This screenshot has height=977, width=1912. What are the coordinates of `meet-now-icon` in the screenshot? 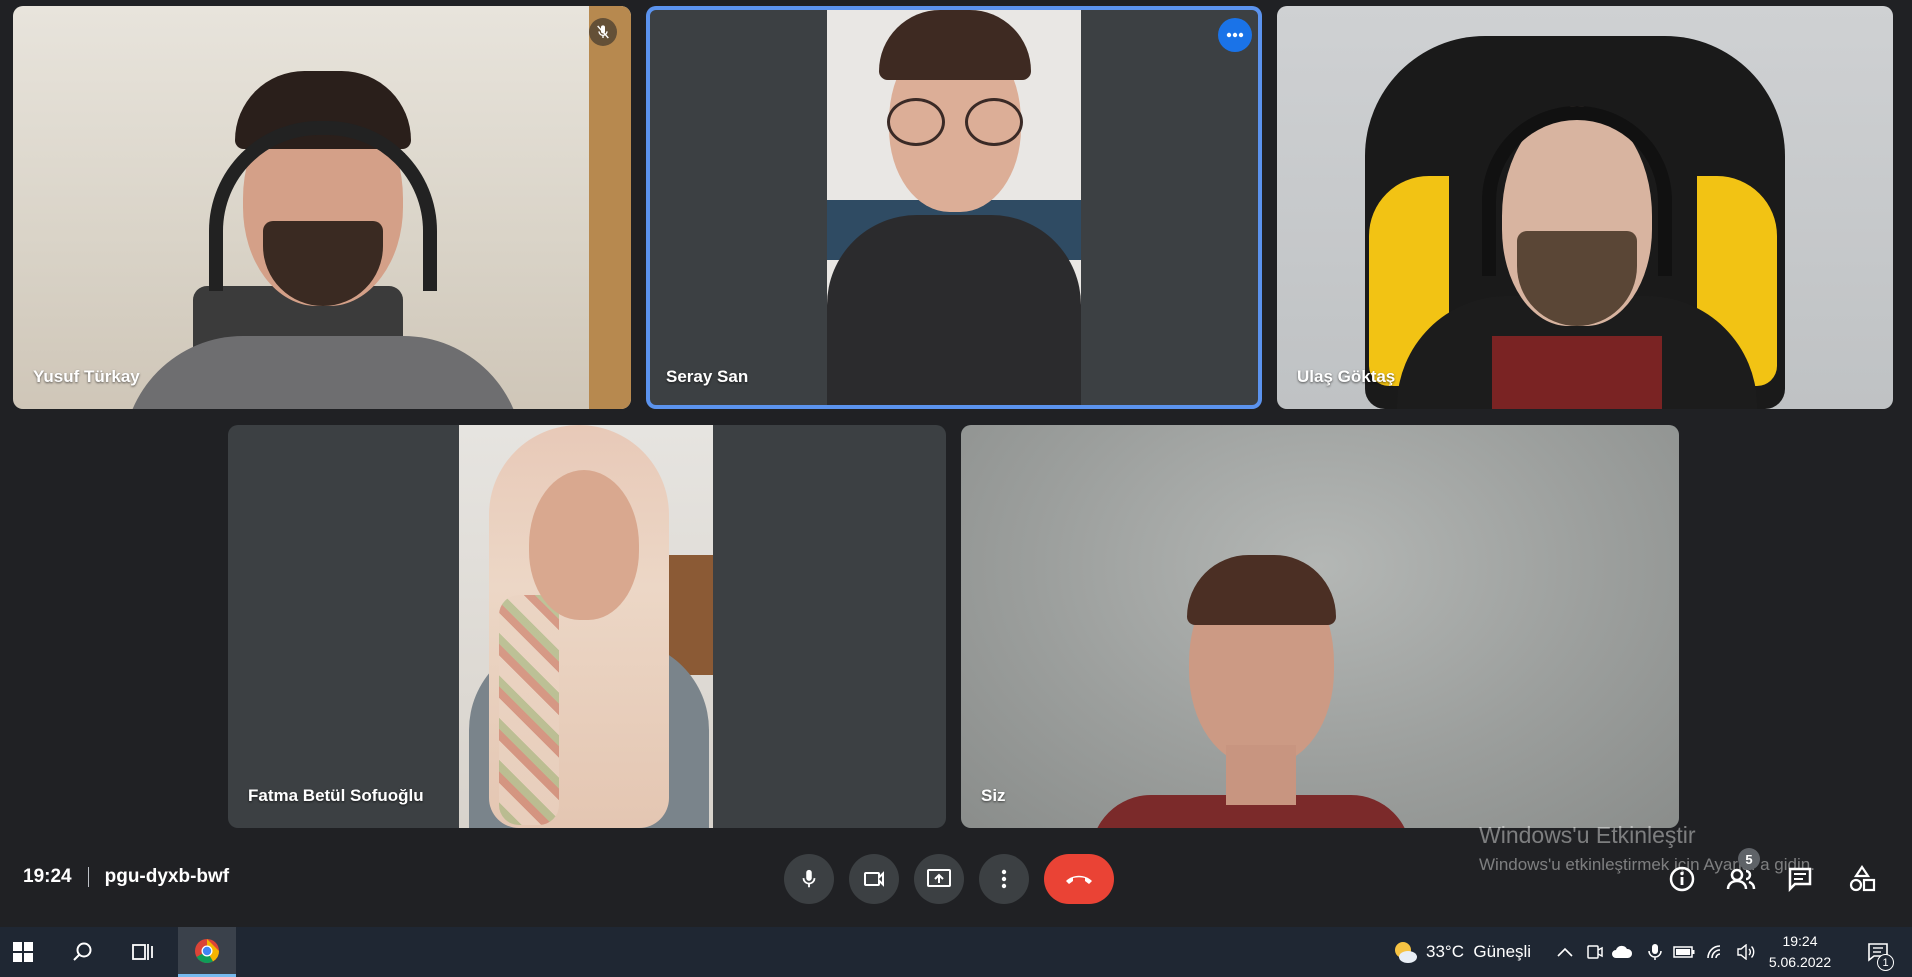 It's located at (1595, 952).